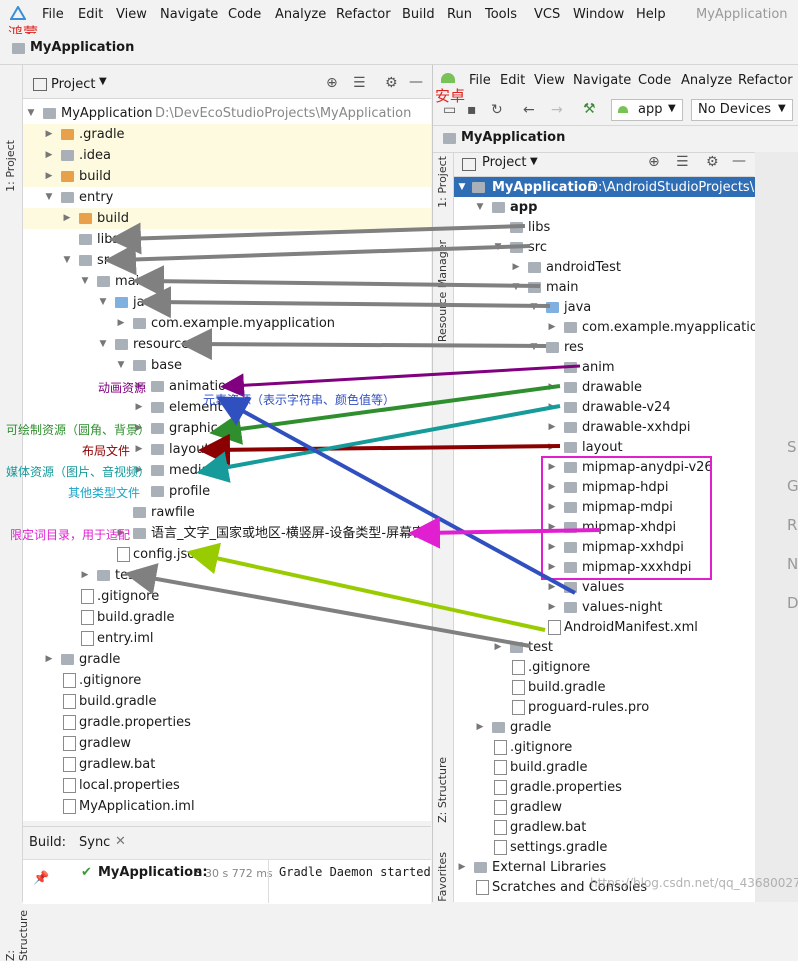 The height and width of the screenshot is (961, 798). What do you see at coordinates (694, 883) in the screenshot?
I see `watermark: https://blog.csdn.net/qq_43680027` at bounding box center [694, 883].